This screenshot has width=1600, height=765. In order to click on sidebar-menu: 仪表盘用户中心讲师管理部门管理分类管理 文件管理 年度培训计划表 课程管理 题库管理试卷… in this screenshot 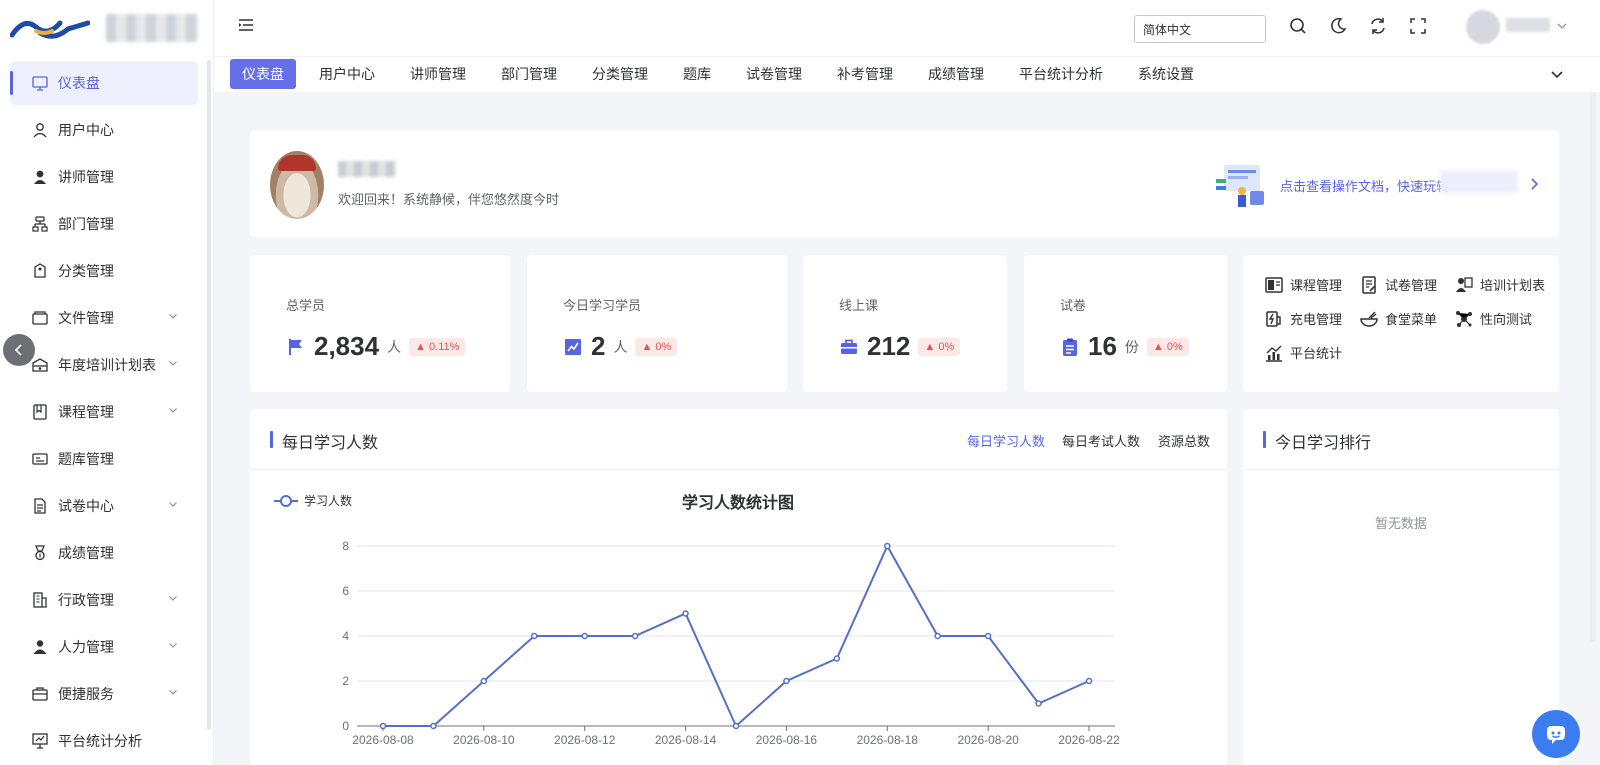, I will do `click(104, 413)`.